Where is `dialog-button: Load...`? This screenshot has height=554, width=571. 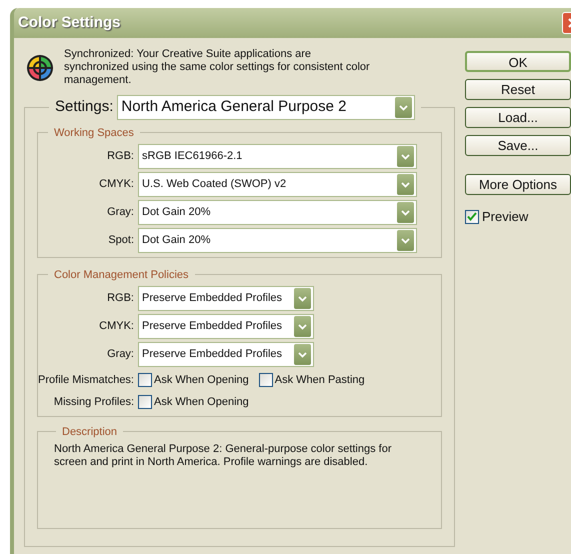
dialog-button: Load... is located at coordinates (518, 117).